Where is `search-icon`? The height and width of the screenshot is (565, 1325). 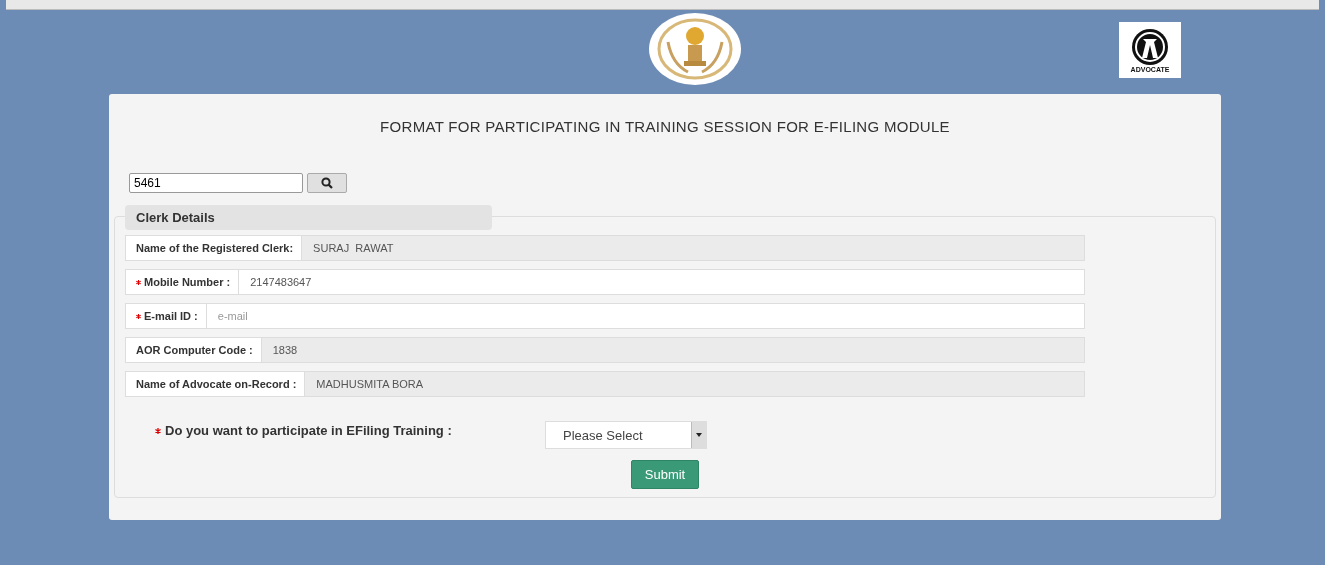
search-icon is located at coordinates (327, 183).